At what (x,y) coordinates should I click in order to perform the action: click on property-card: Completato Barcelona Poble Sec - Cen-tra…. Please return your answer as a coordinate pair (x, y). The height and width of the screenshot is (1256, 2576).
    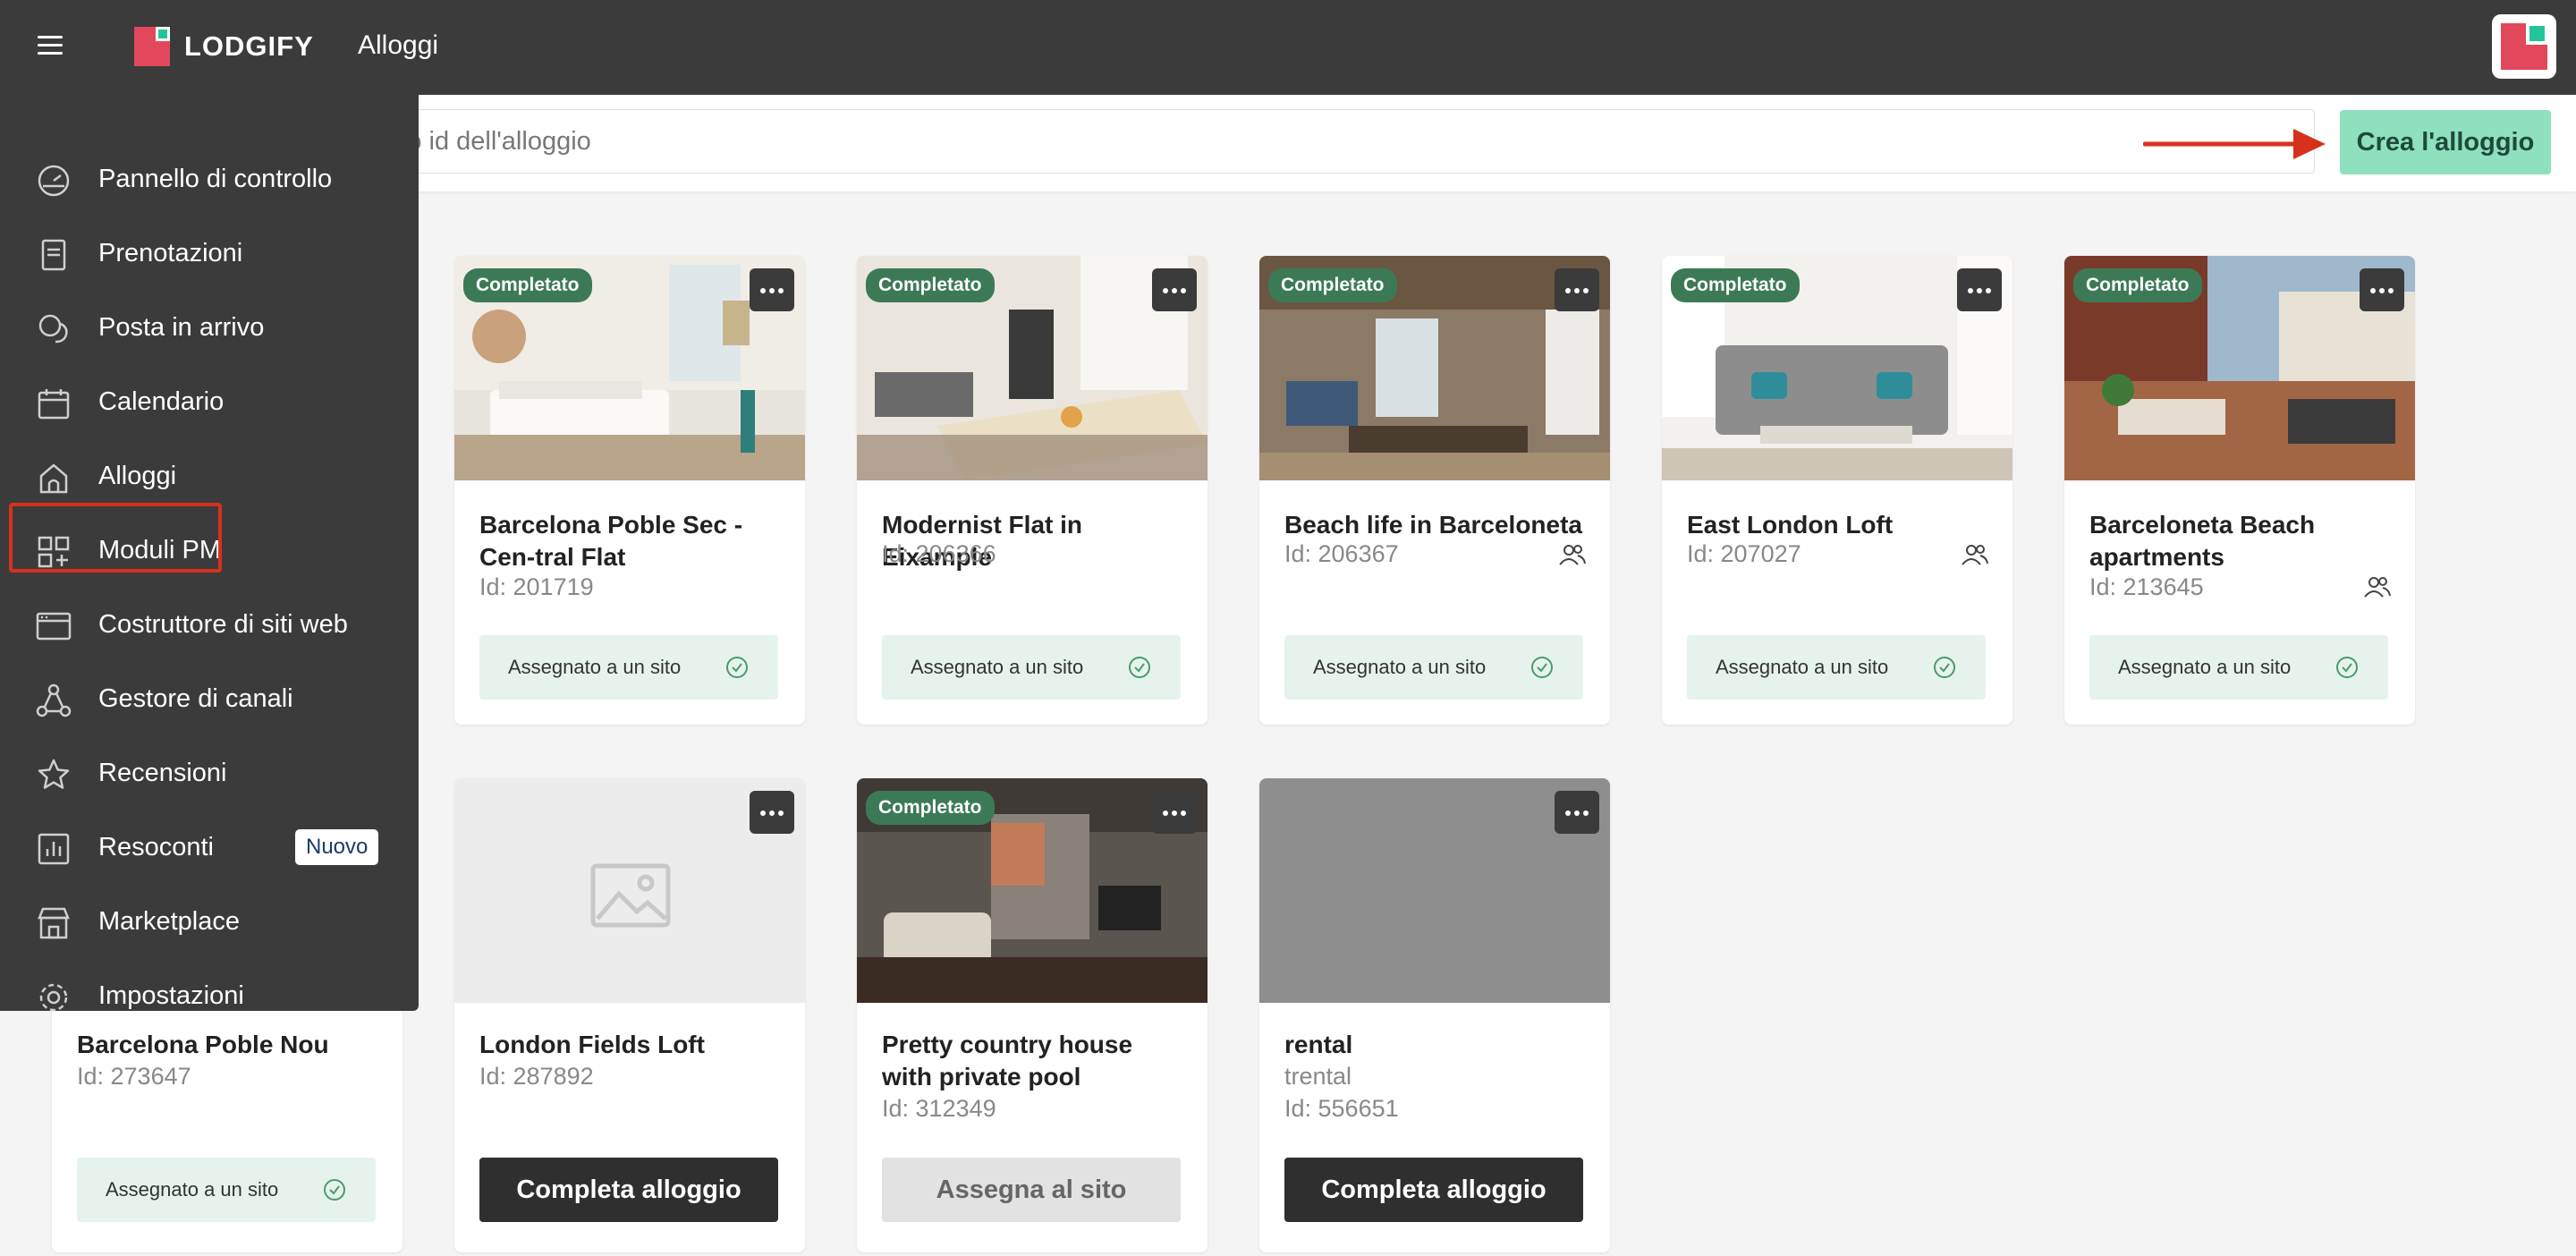
    Looking at the image, I should click on (629, 490).